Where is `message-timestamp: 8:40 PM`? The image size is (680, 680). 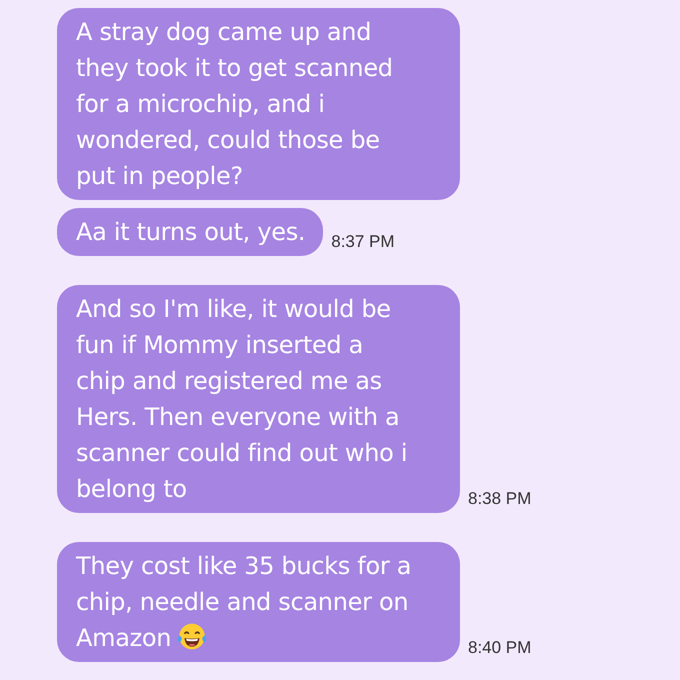
message-timestamp: 8:40 PM is located at coordinates (500, 647).